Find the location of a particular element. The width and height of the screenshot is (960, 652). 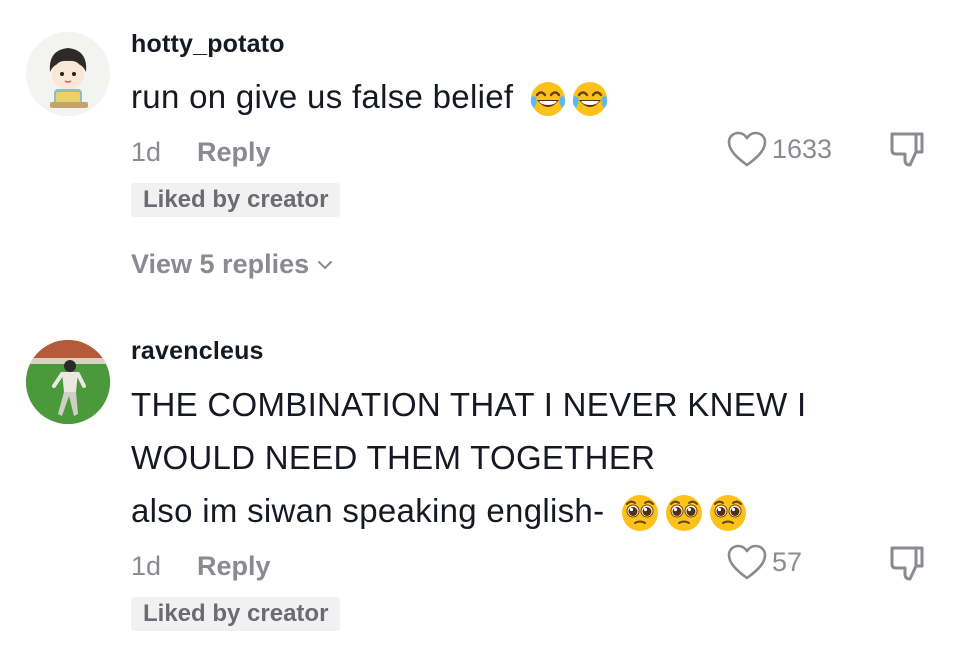

dislike-button is located at coordinates (909, 566).